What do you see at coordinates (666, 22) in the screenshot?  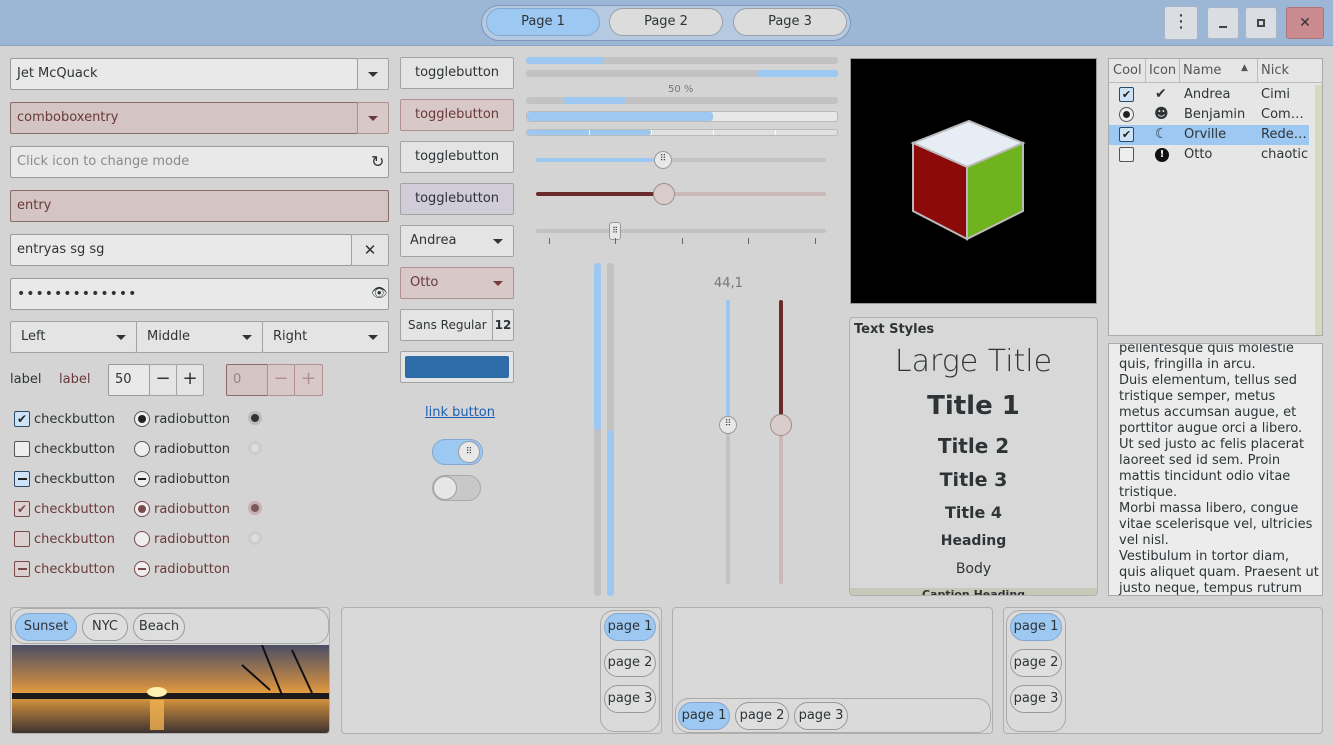 I see `tab-page-2: Page 2` at bounding box center [666, 22].